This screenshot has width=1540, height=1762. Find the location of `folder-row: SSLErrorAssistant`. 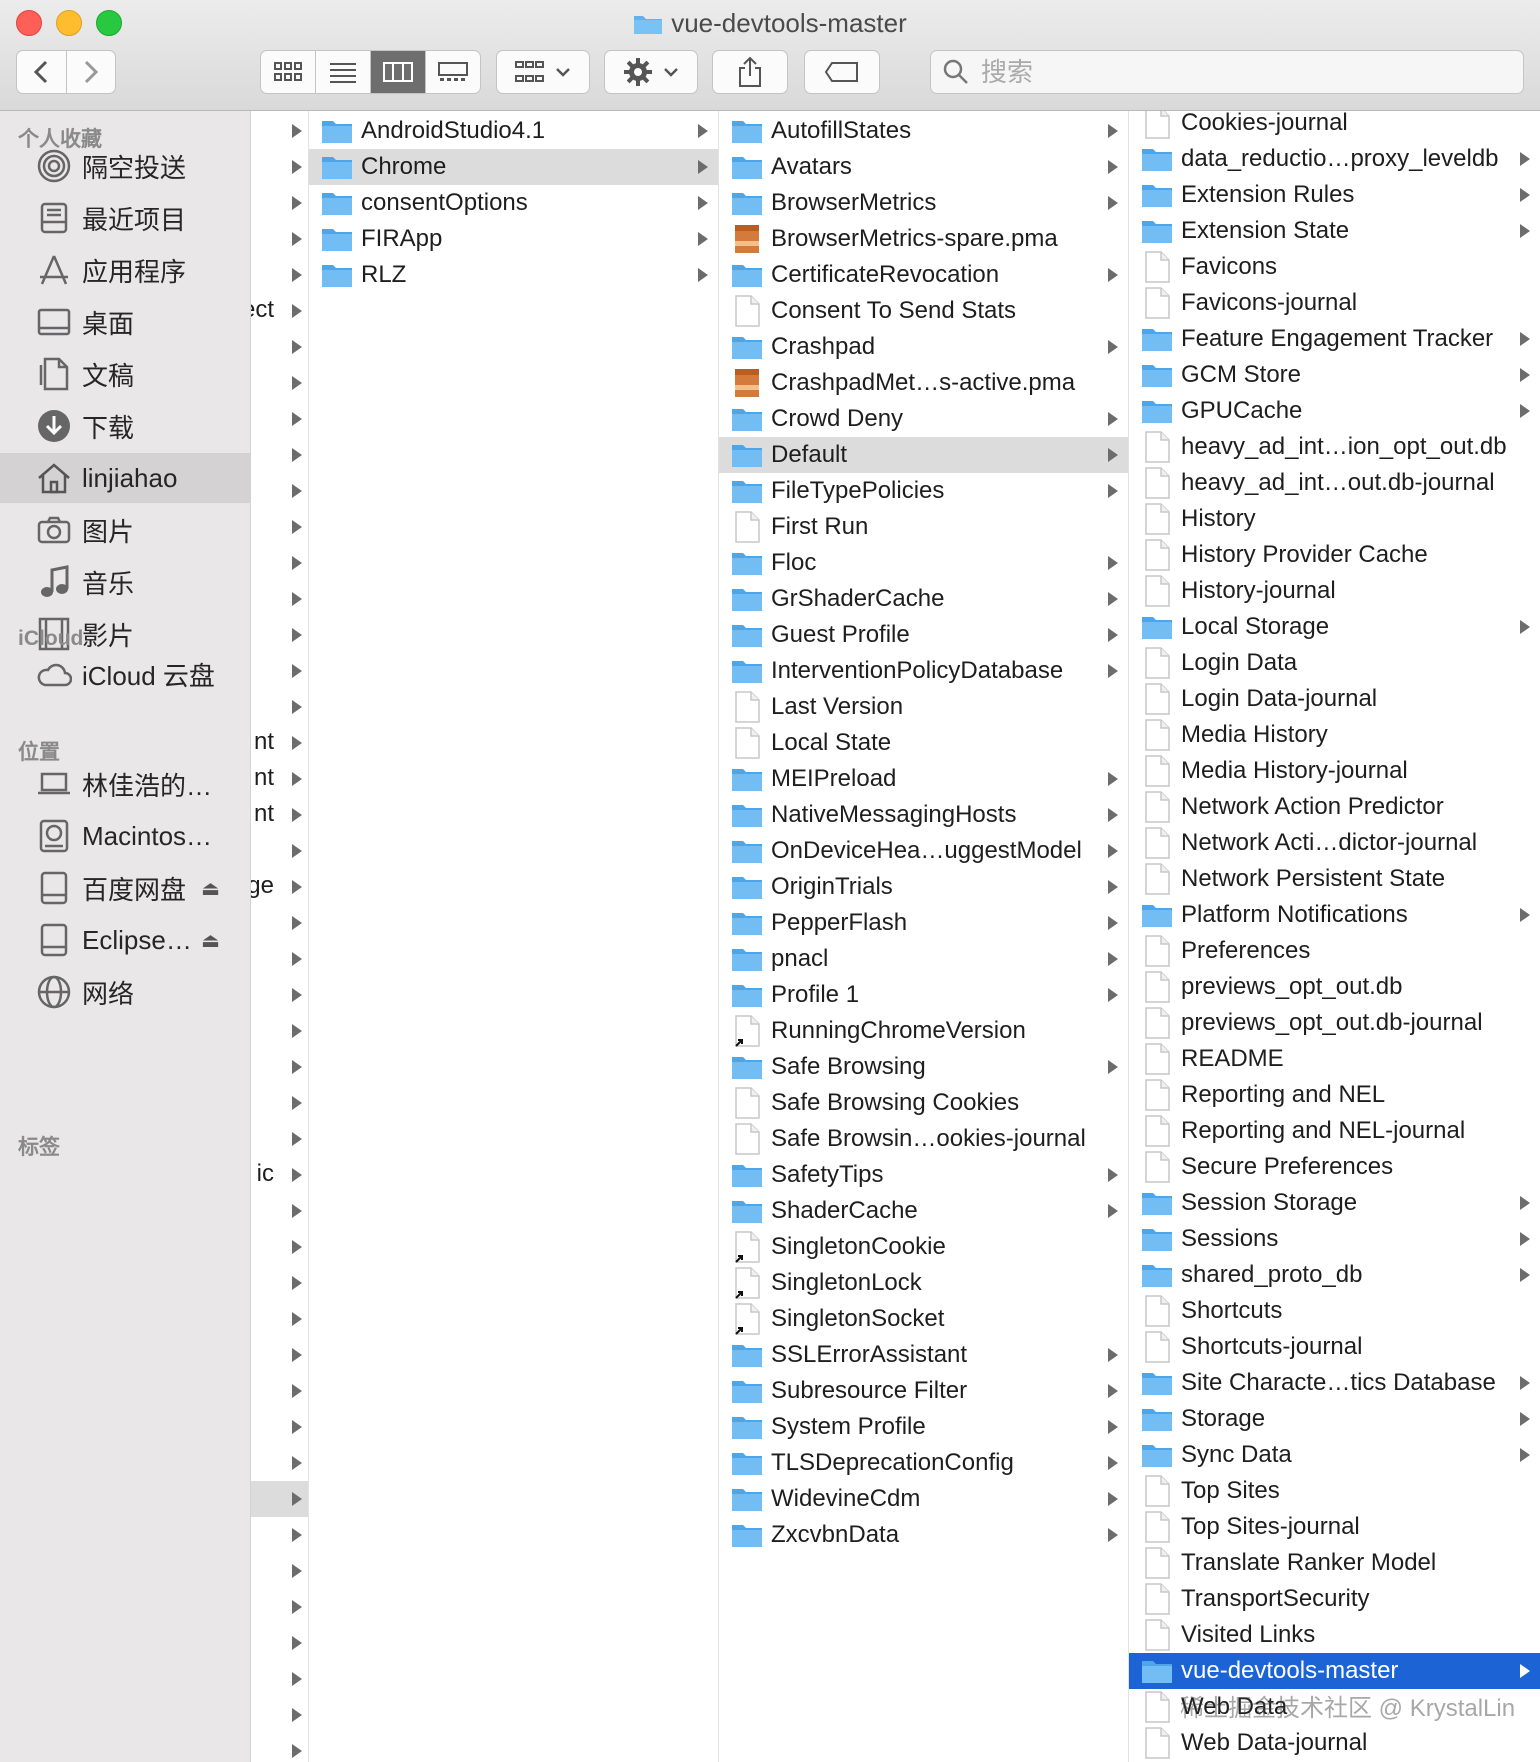

folder-row: SSLErrorAssistant is located at coordinates (923, 1355).